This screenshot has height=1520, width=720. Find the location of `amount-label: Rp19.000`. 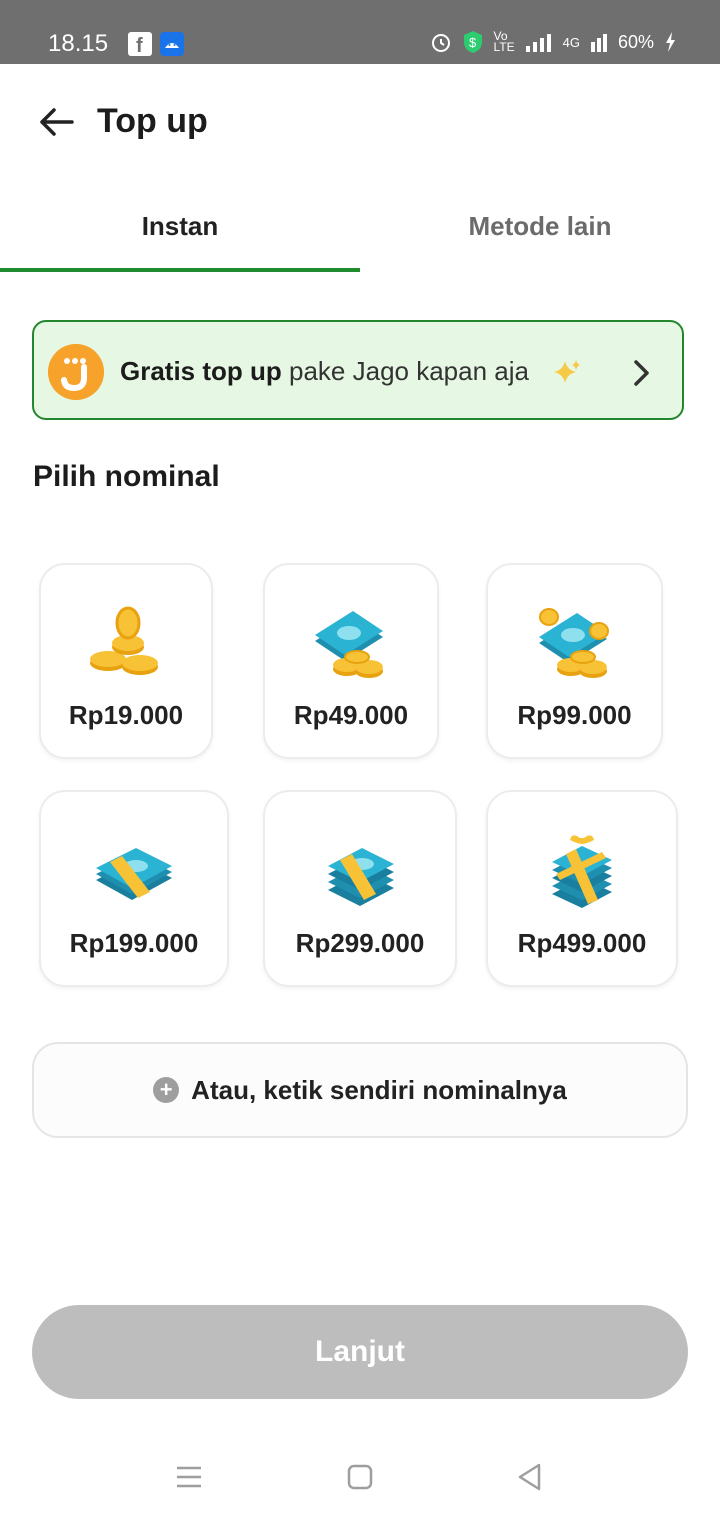

amount-label: Rp19.000 is located at coordinates (126, 715).